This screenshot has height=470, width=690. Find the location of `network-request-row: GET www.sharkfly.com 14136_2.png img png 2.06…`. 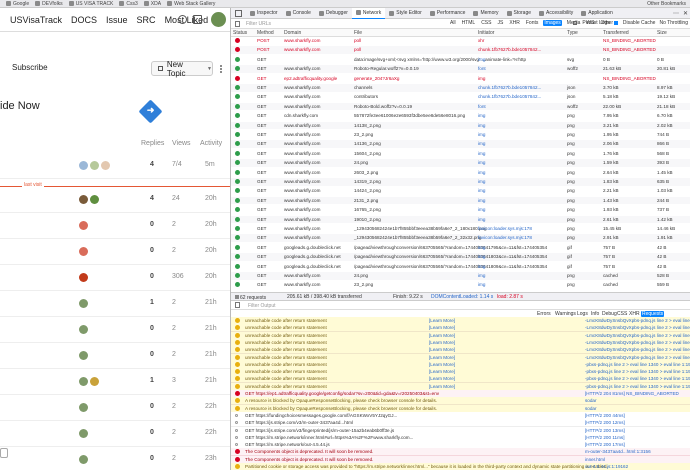

network-request-row: GET www.sharkfly.com 14136_2.png img png 2.06… is located at coordinates (460, 144).